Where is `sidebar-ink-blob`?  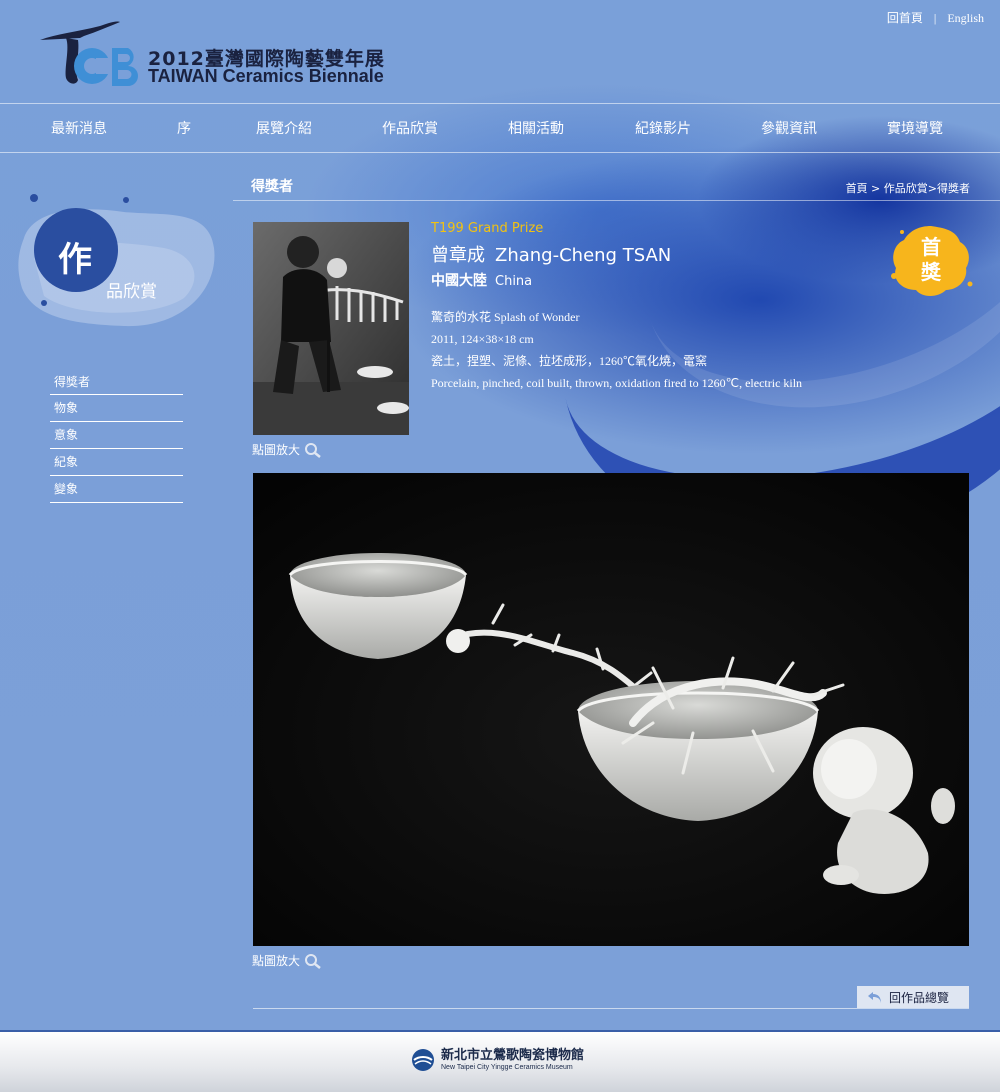 sidebar-ink-blob is located at coordinates (116, 260).